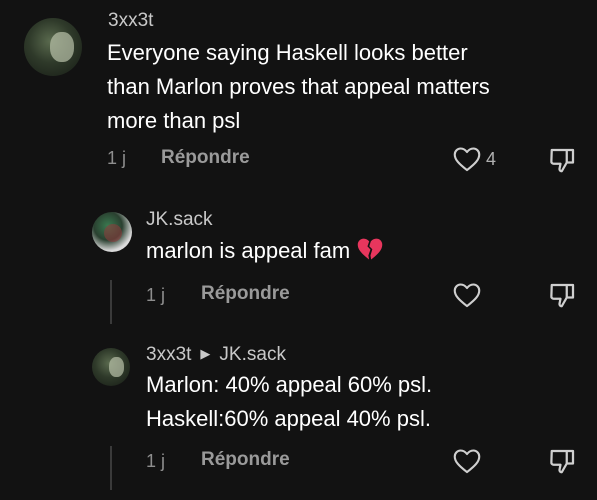 This screenshot has height=500, width=597. I want to click on reply-username: 3xx3t, so click(168, 354).